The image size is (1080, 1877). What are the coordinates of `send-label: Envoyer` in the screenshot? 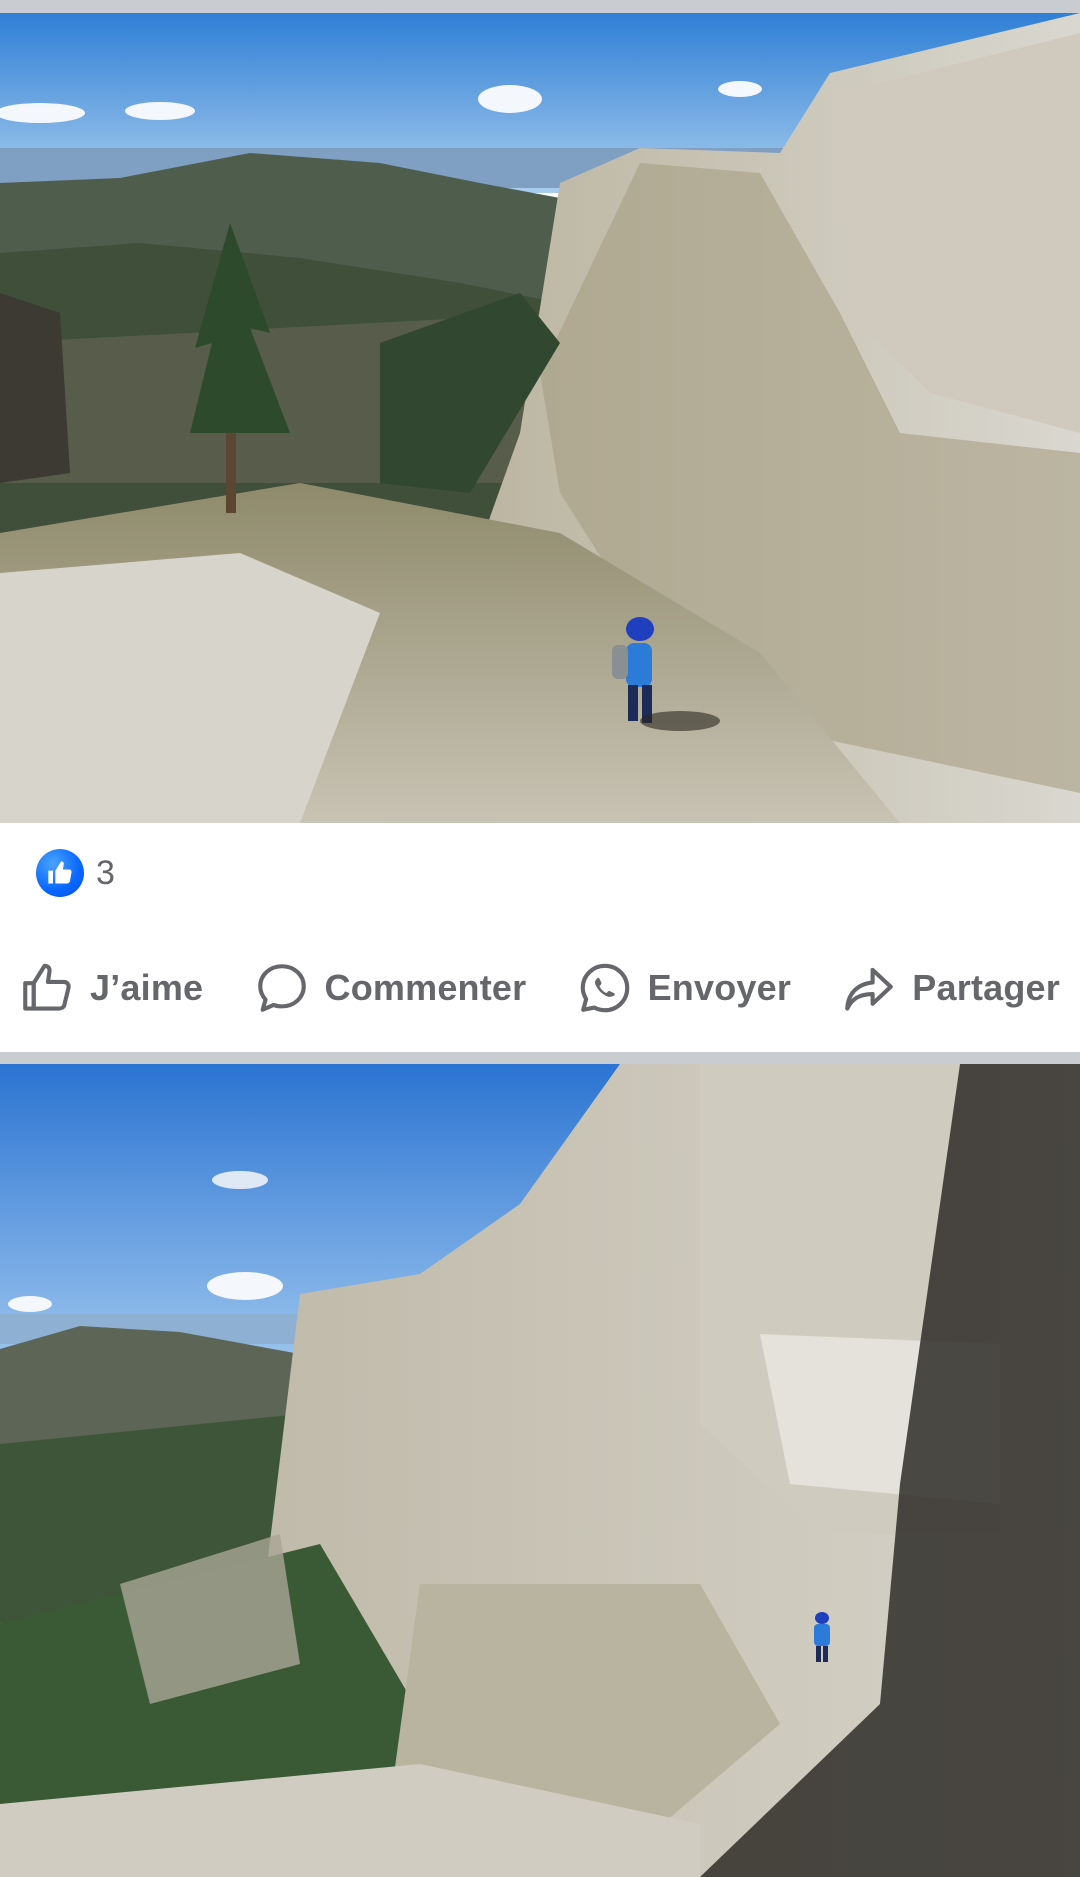 It's located at (719, 987).